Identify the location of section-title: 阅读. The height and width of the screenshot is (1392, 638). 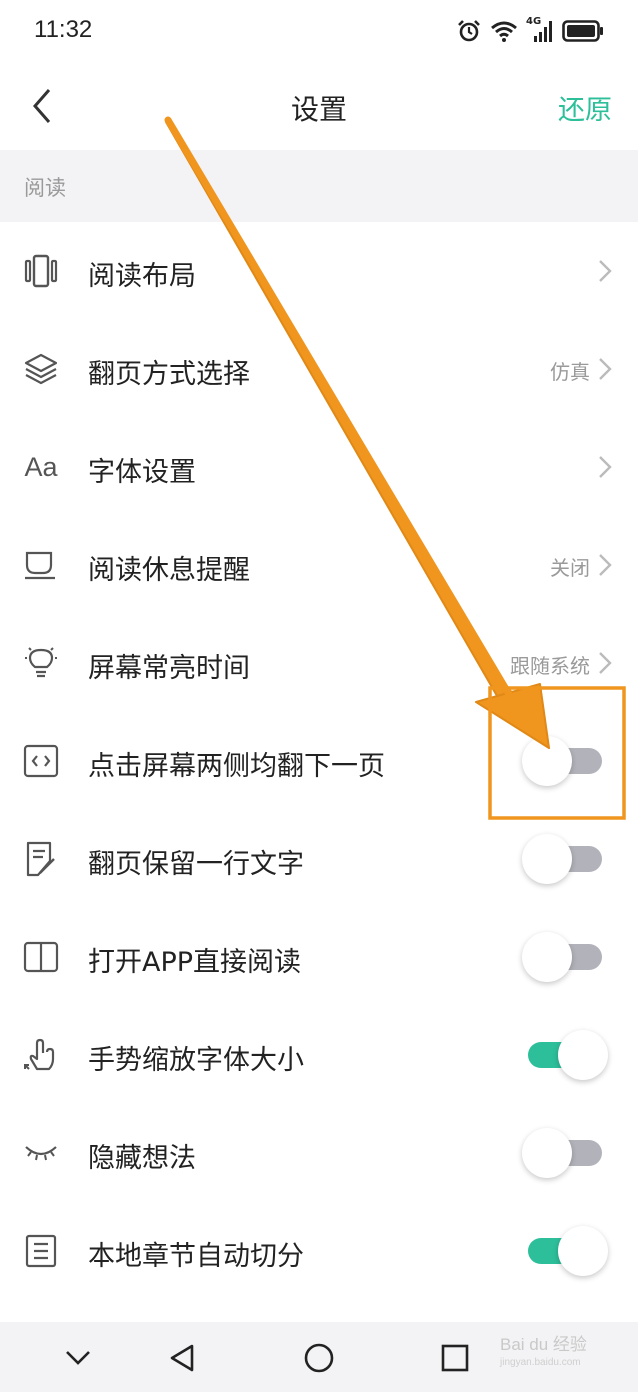
(45, 188).